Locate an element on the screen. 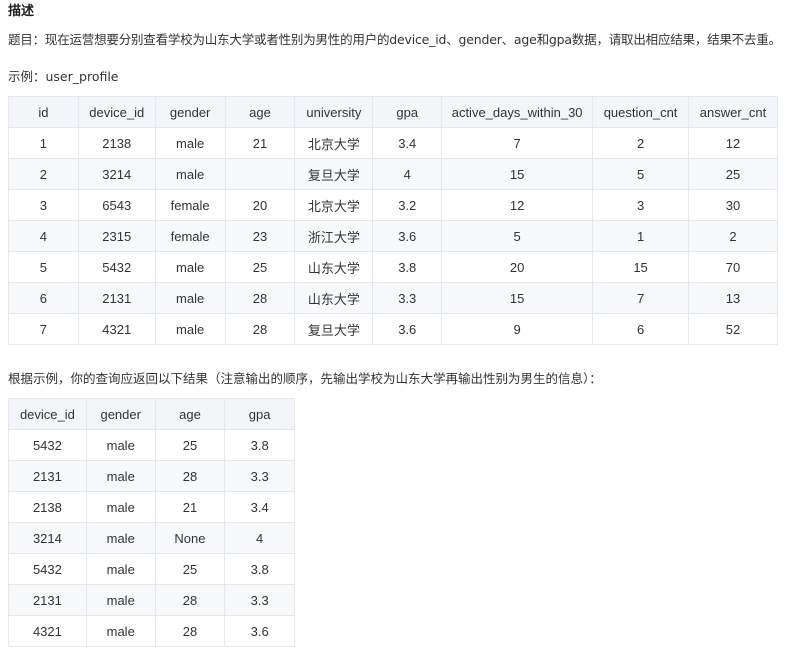 Image resolution: width=791 pixels, height=653 pixels. table-cell: 3 is located at coordinates (43, 205).